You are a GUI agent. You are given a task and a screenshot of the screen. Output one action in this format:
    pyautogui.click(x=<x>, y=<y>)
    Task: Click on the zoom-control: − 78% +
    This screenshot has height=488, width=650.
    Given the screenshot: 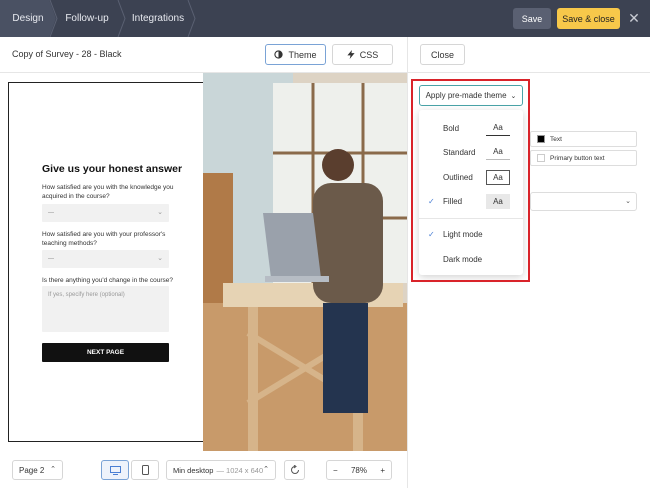 What is the action you would take?
    pyautogui.click(x=359, y=470)
    